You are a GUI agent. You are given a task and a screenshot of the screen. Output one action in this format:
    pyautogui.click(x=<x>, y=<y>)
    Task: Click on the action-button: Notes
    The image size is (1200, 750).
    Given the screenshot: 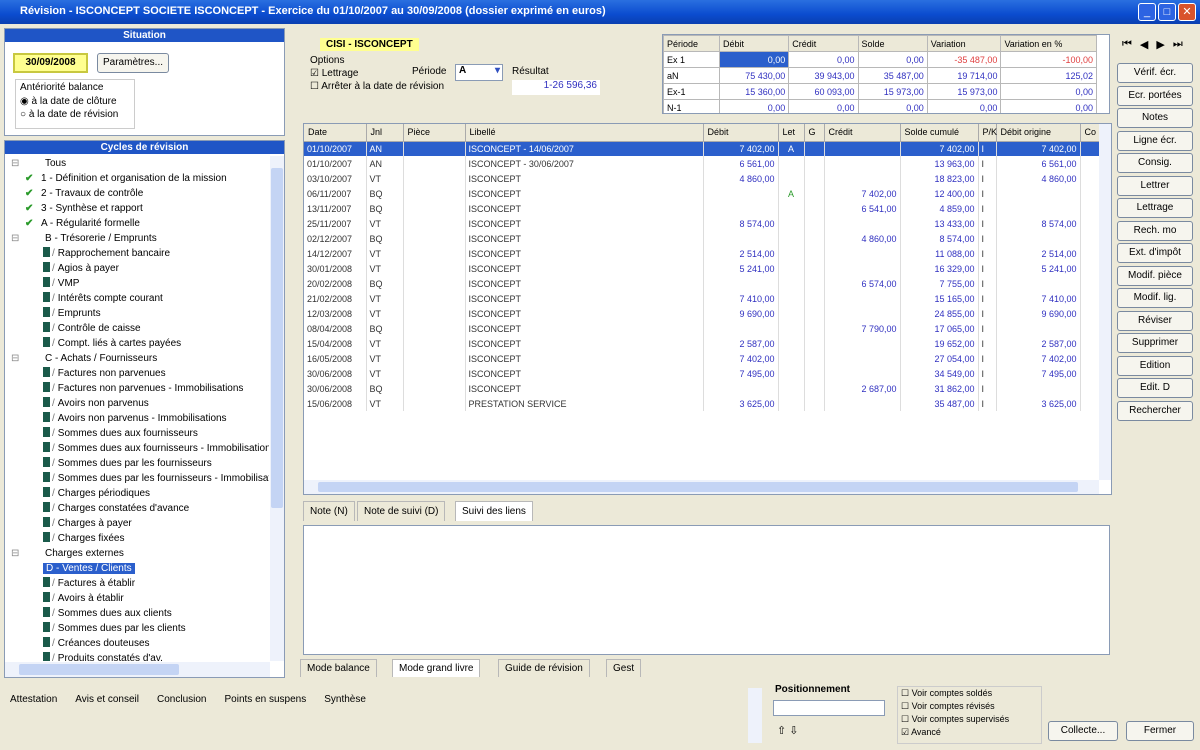 What is the action you would take?
    pyautogui.click(x=1155, y=118)
    